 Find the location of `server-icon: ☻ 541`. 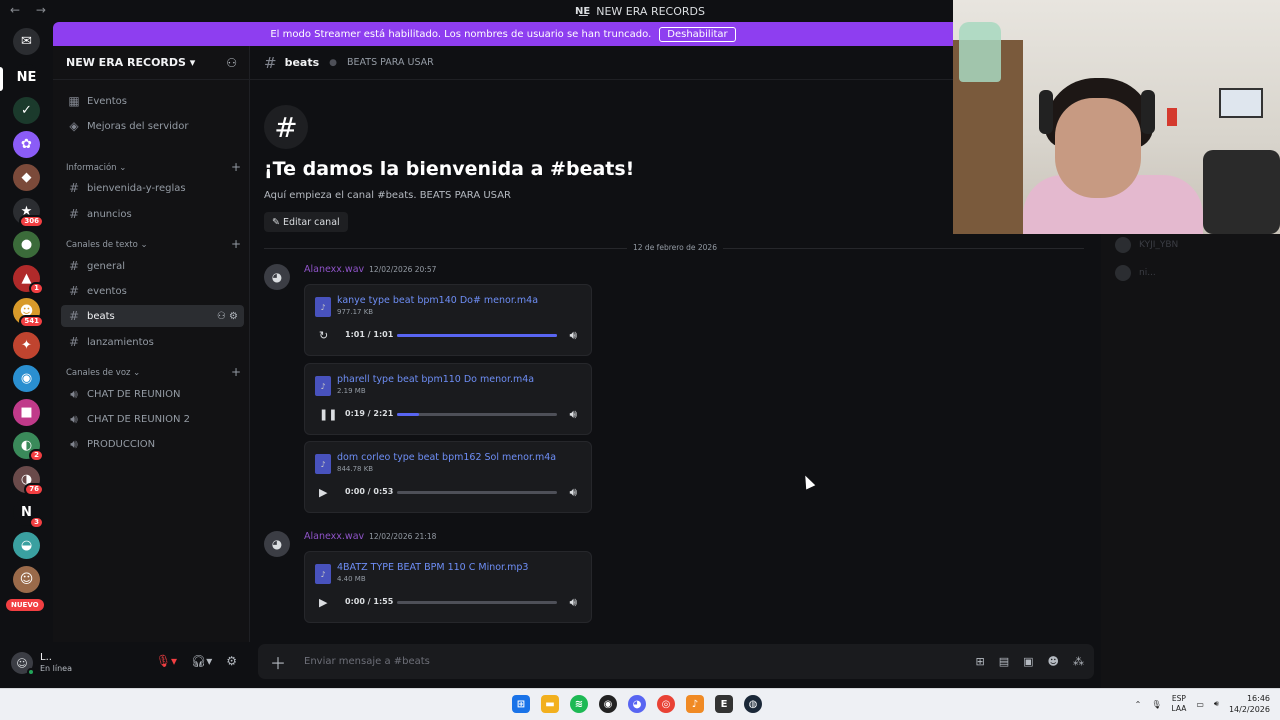

server-icon: ☻ 541 is located at coordinates (28, 313).